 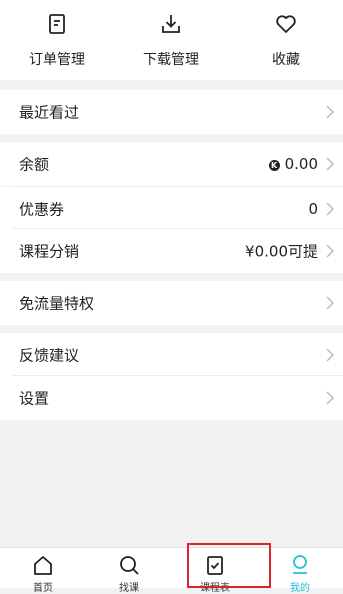 What do you see at coordinates (49, 355) in the screenshot?
I see `feedback-label: 反馈建议` at bounding box center [49, 355].